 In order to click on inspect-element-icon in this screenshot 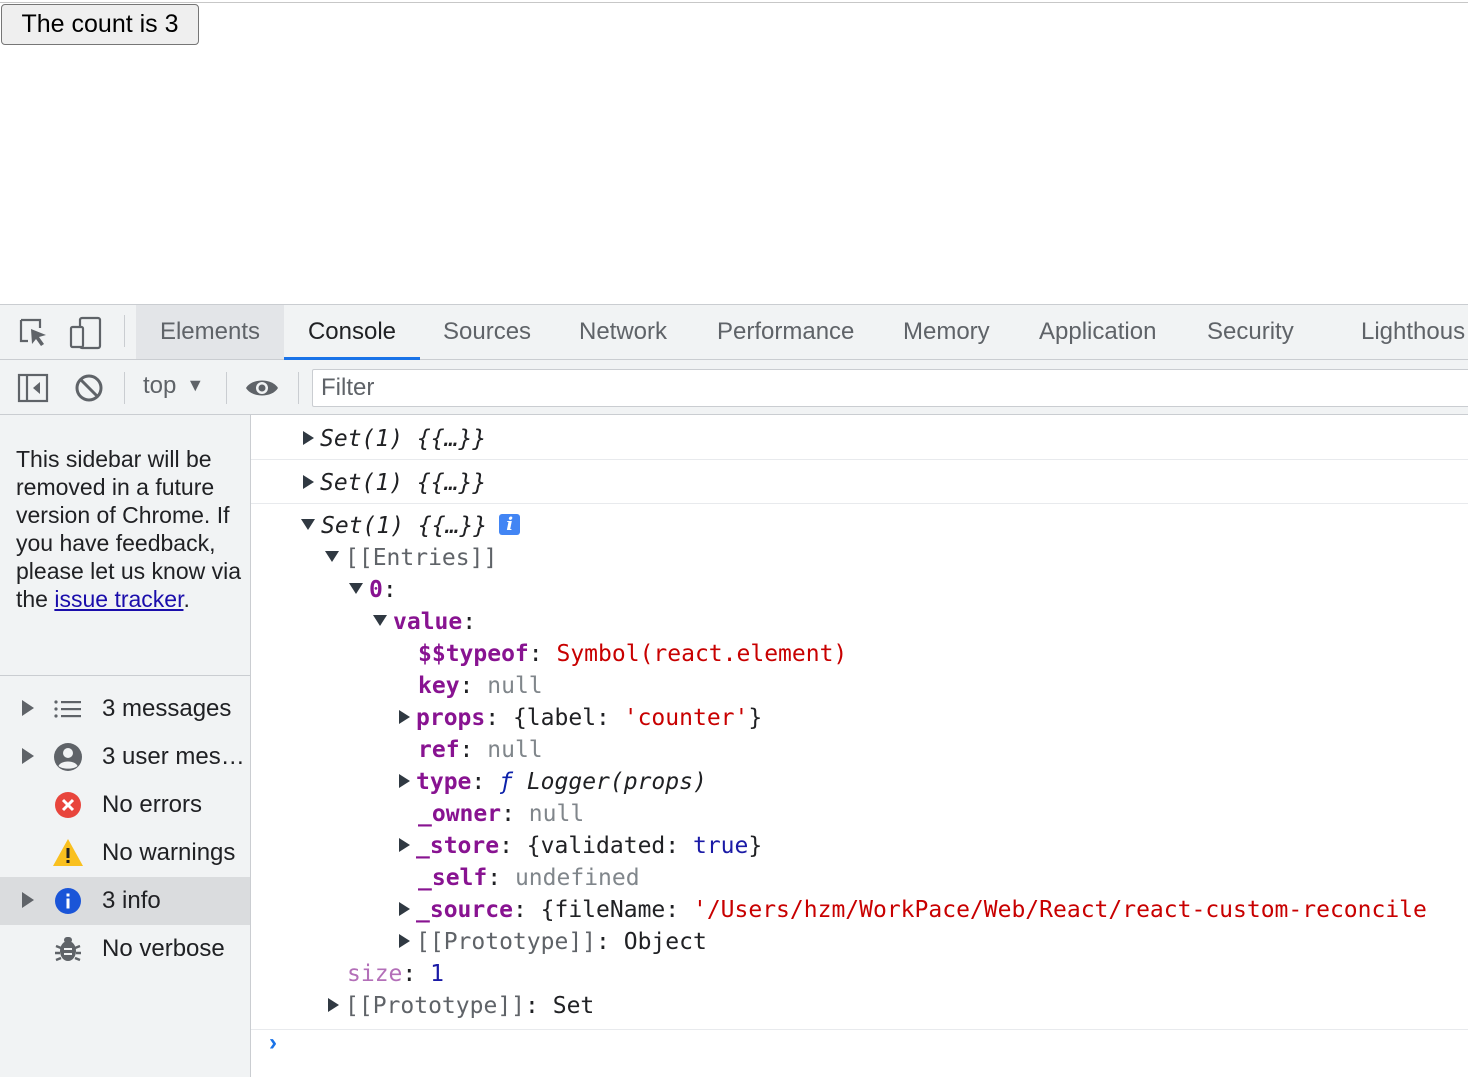, I will do `click(34, 333)`.